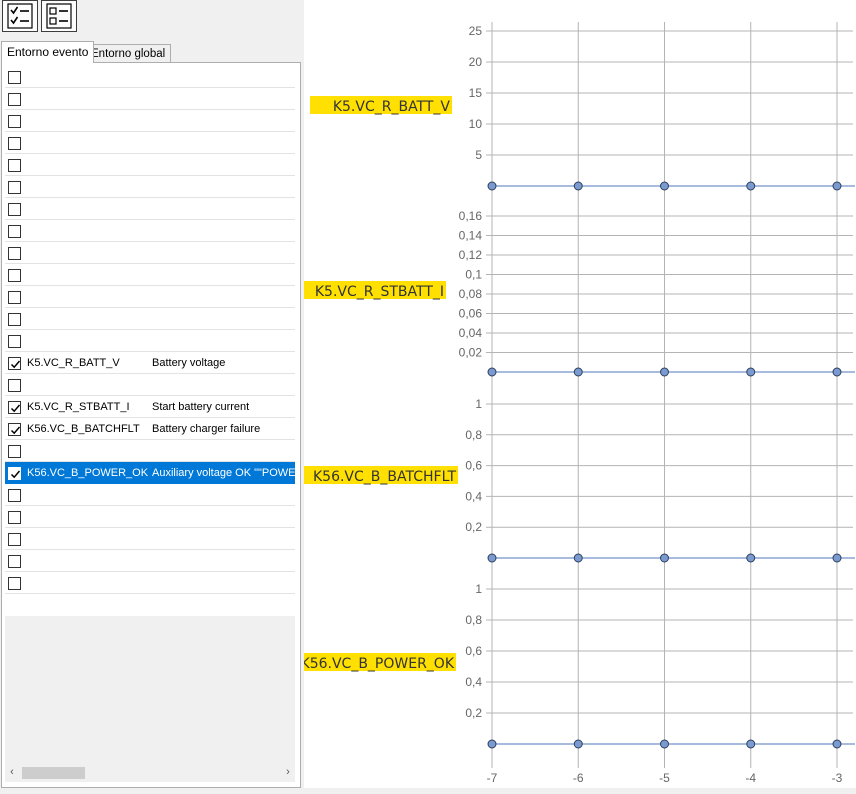 Image resolution: width=856 pixels, height=794 pixels. What do you see at coordinates (59, 16) in the screenshot?
I see `deselect-all-button` at bounding box center [59, 16].